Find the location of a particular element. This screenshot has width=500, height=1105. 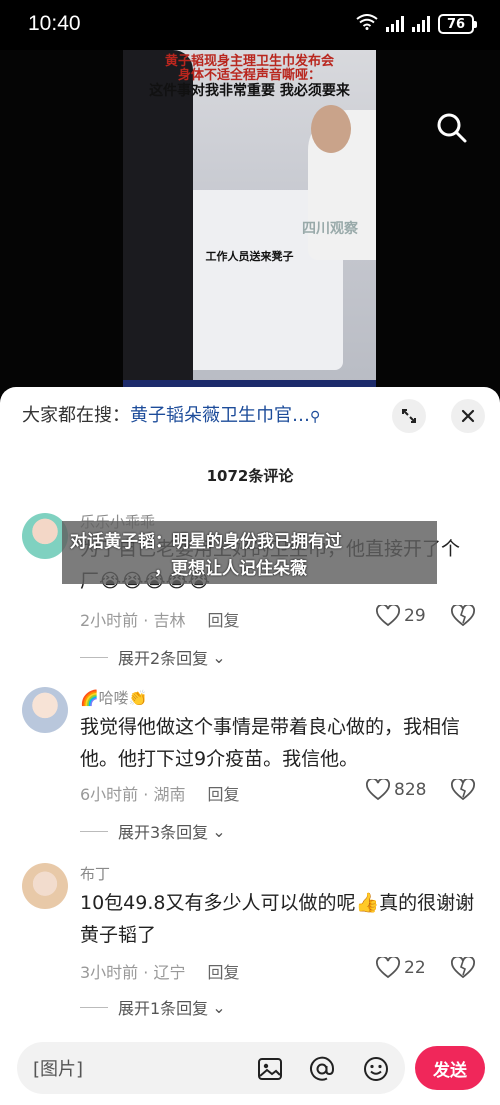

video-person-head is located at coordinates (331, 129).